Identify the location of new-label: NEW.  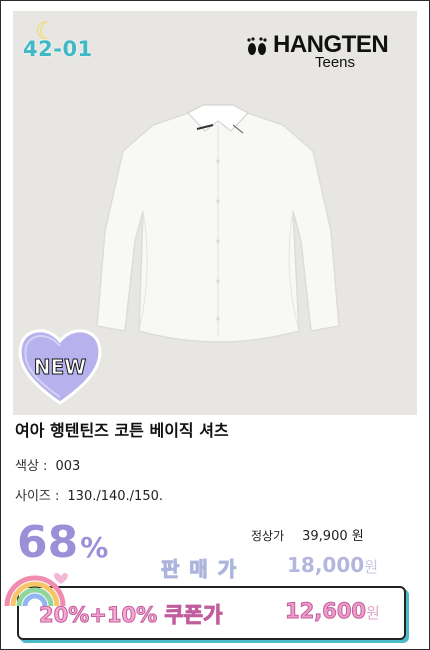
(60, 367).